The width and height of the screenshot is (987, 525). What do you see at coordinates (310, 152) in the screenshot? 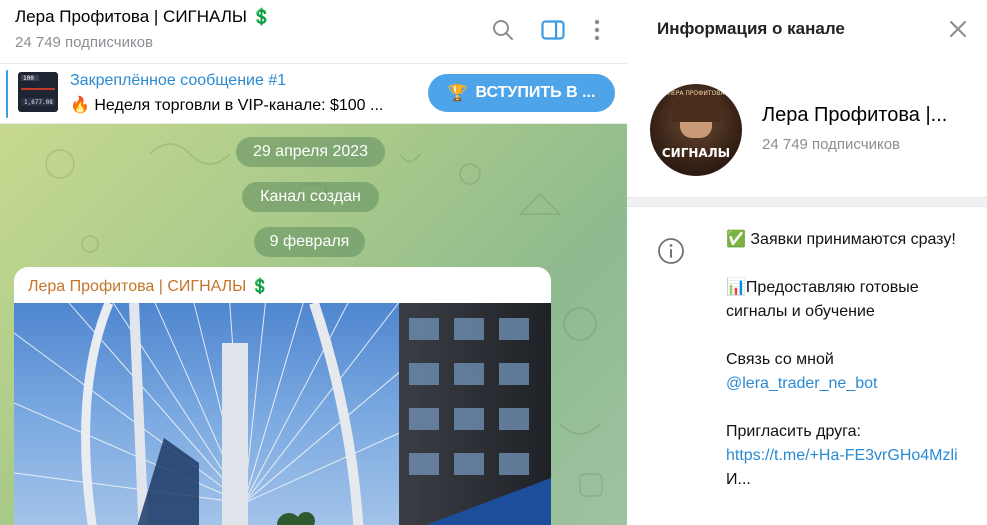
I see `date-separator: 29 апреля 2023` at bounding box center [310, 152].